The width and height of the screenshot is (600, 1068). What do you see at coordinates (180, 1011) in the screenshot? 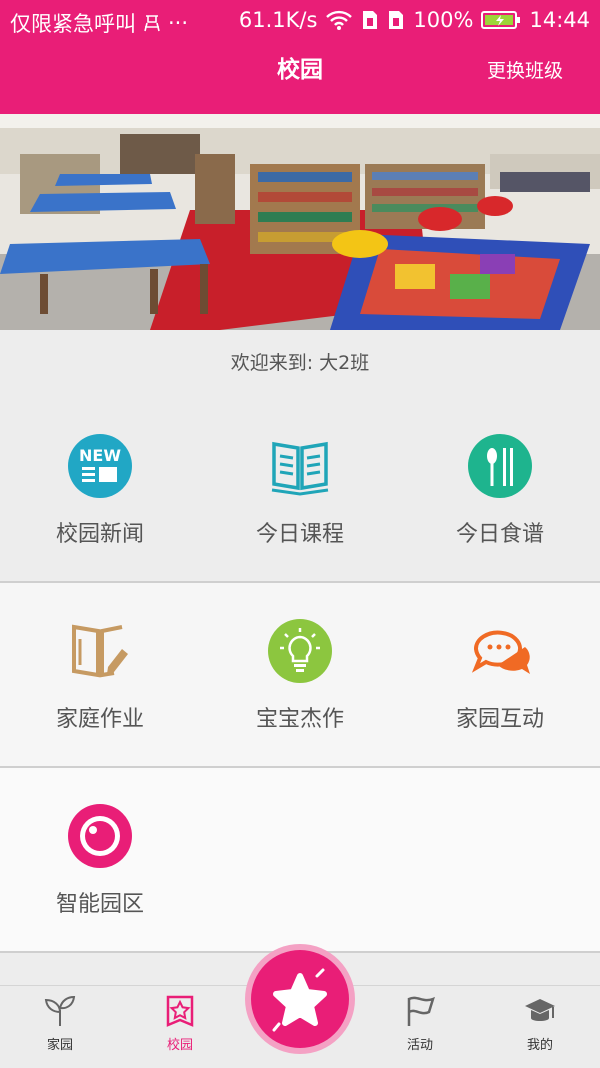
I see `school-star-icon` at bounding box center [180, 1011].